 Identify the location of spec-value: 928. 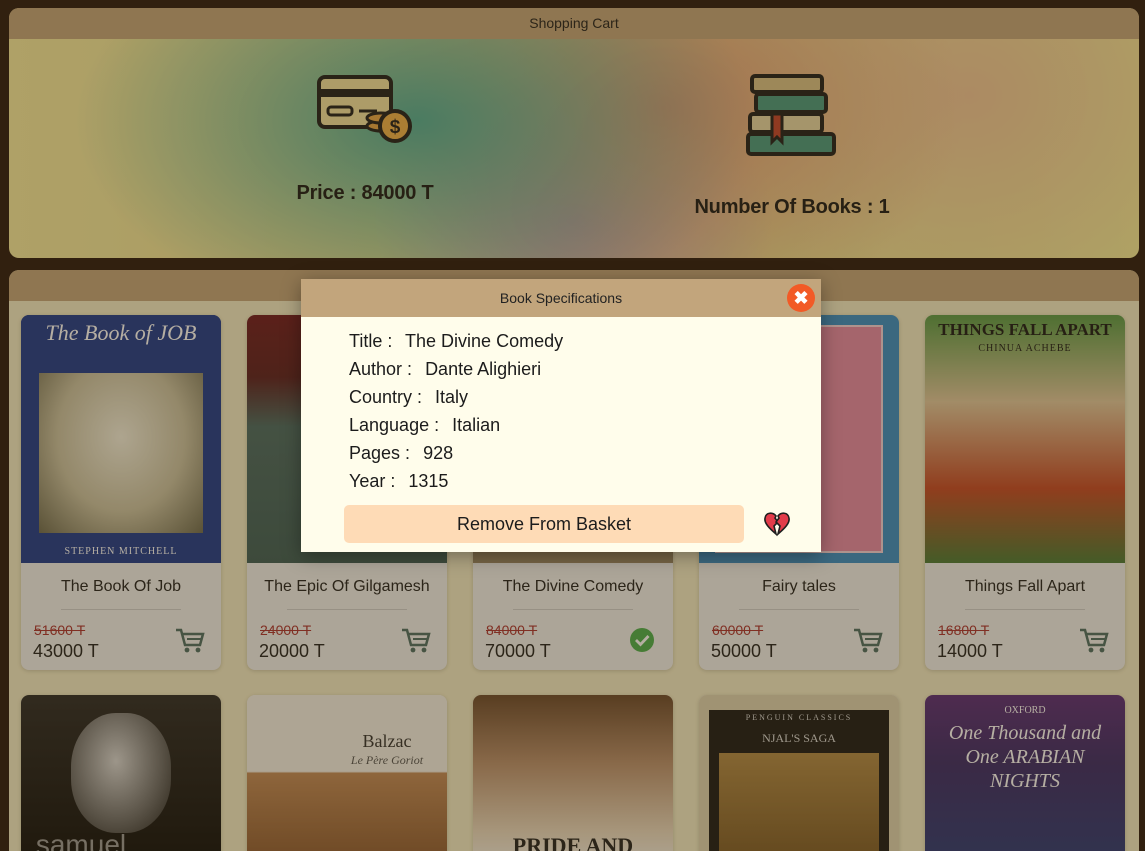
(438, 453).